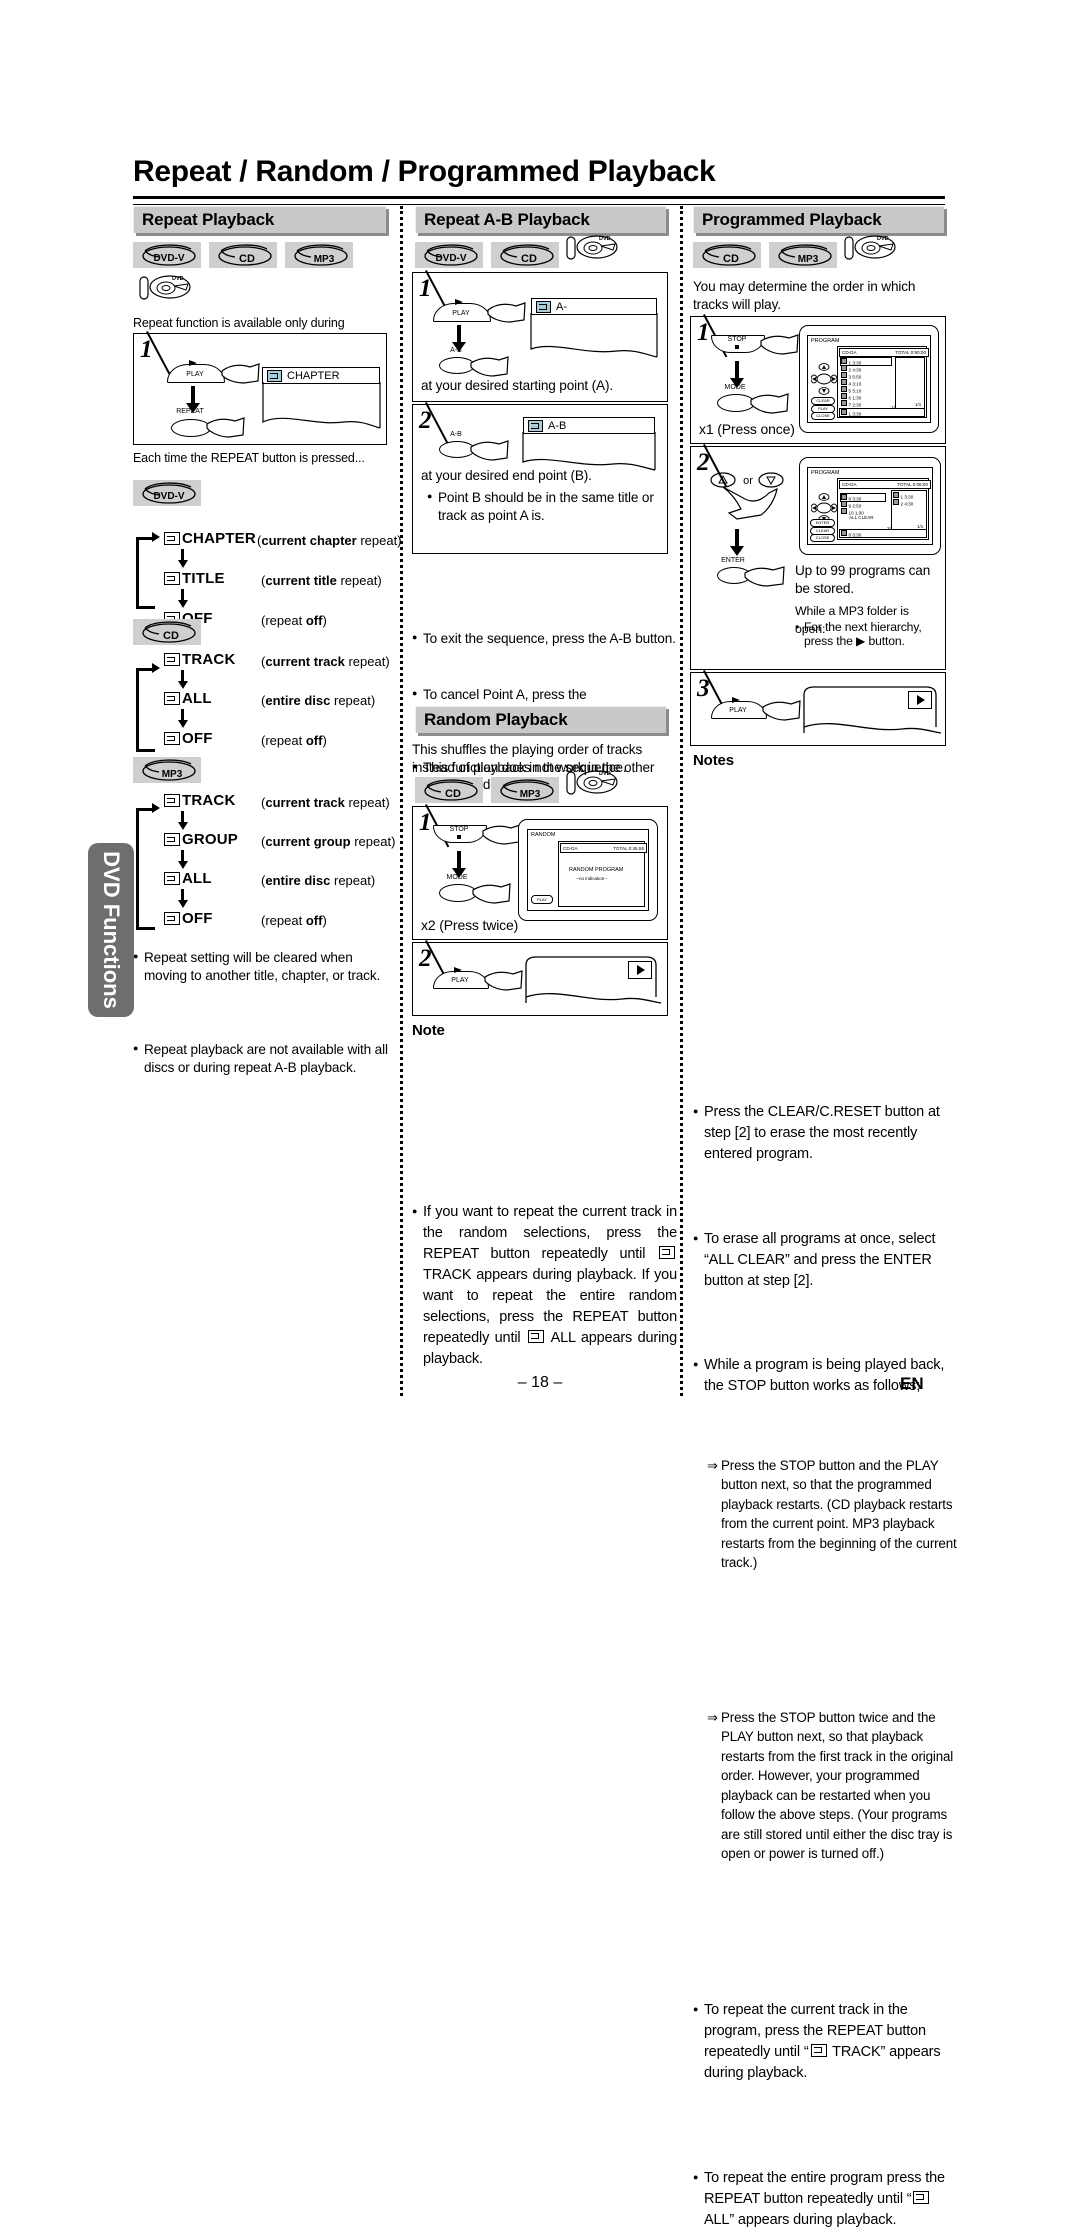  What do you see at coordinates (849, 484) in the screenshot?
I see `screen-disc-type: CD-DA` at bounding box center [849, 484].